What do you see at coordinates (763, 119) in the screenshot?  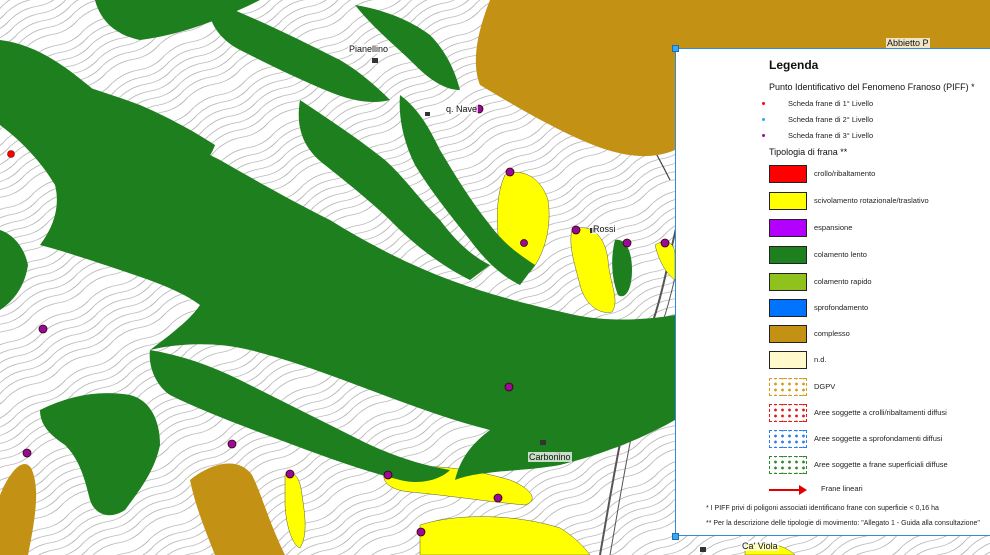 I see `piff-dot-level2-icon` at bounding box center [763, 119].